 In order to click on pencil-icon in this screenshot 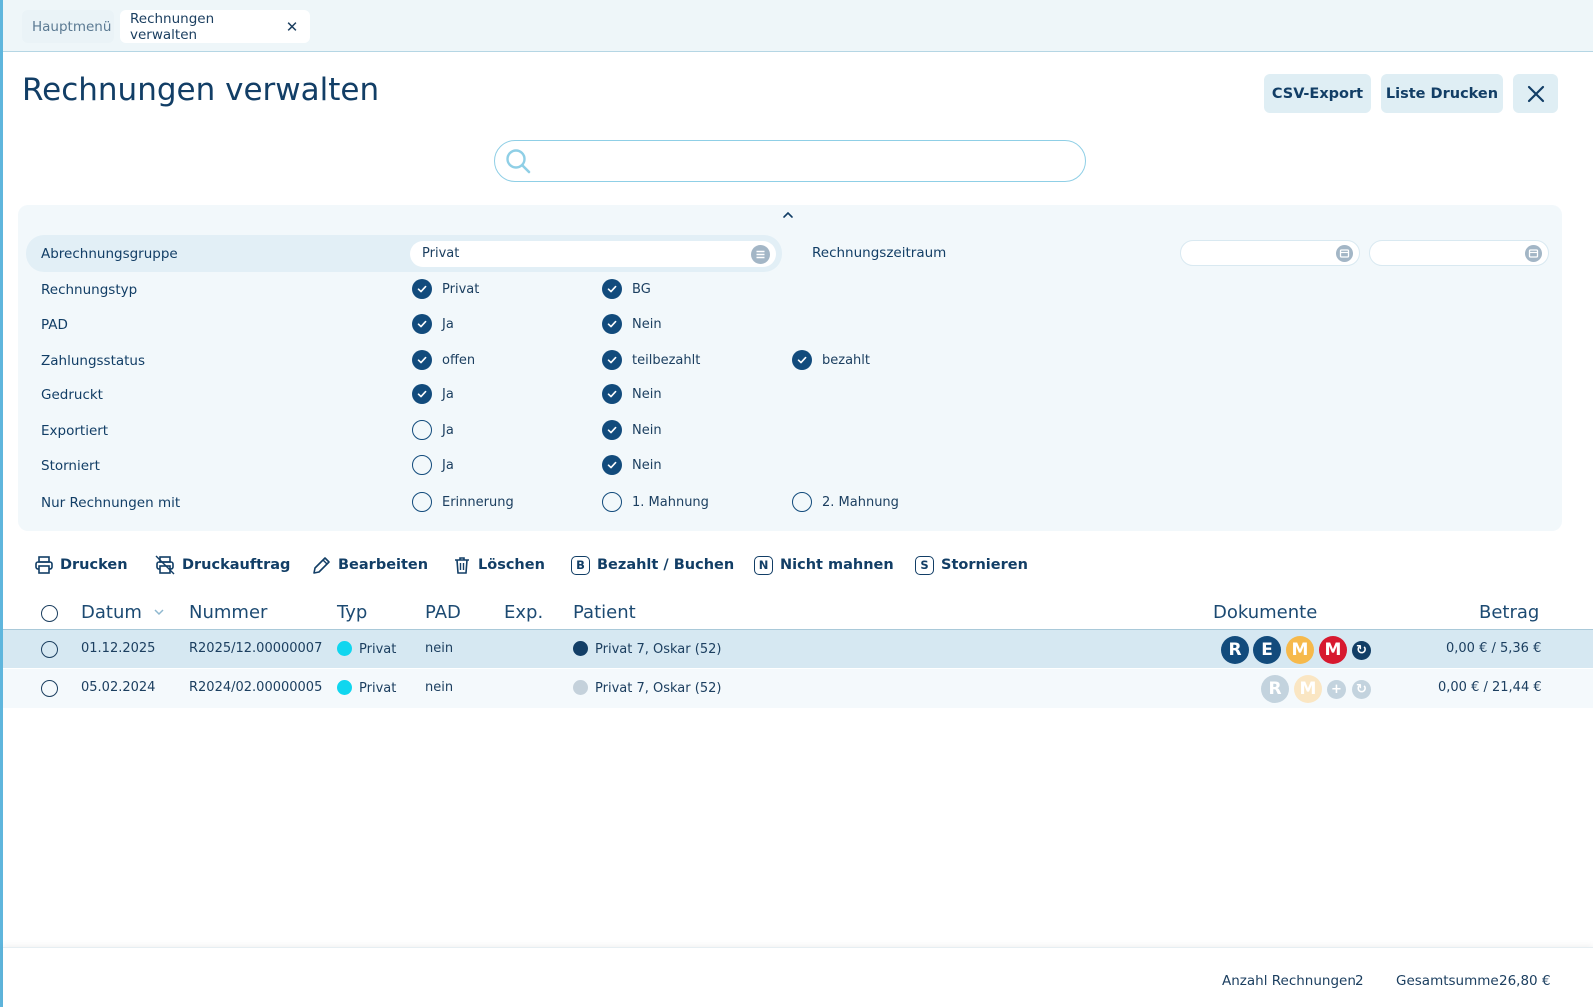, I will do `click(321, 565)`.